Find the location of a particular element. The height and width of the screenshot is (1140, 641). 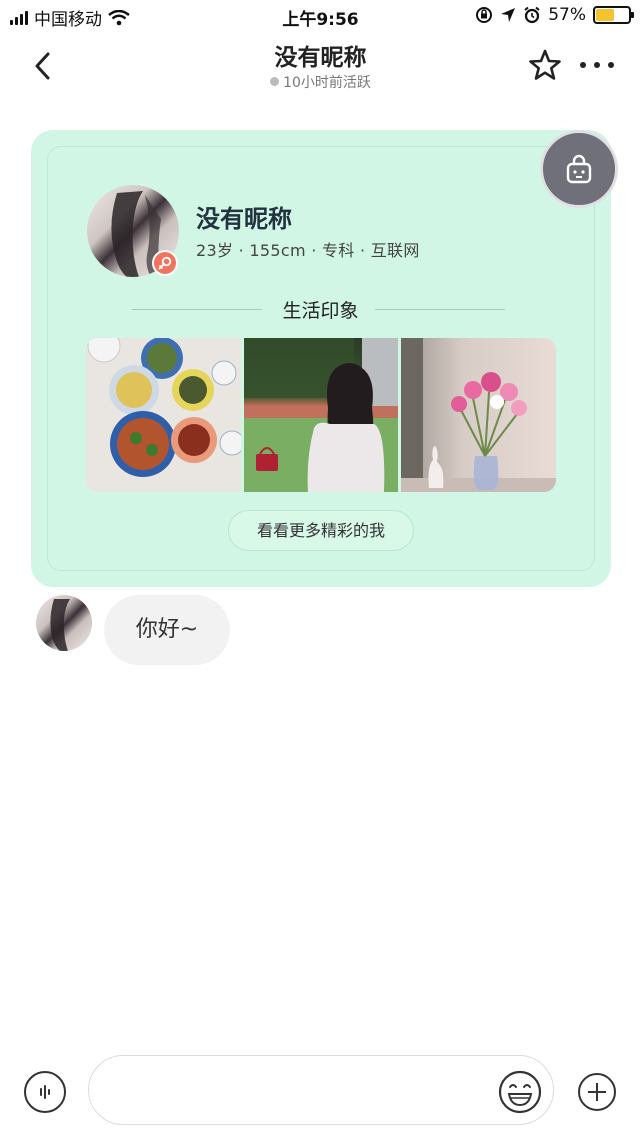

sender-avatar is located at coordinates (64, 623).